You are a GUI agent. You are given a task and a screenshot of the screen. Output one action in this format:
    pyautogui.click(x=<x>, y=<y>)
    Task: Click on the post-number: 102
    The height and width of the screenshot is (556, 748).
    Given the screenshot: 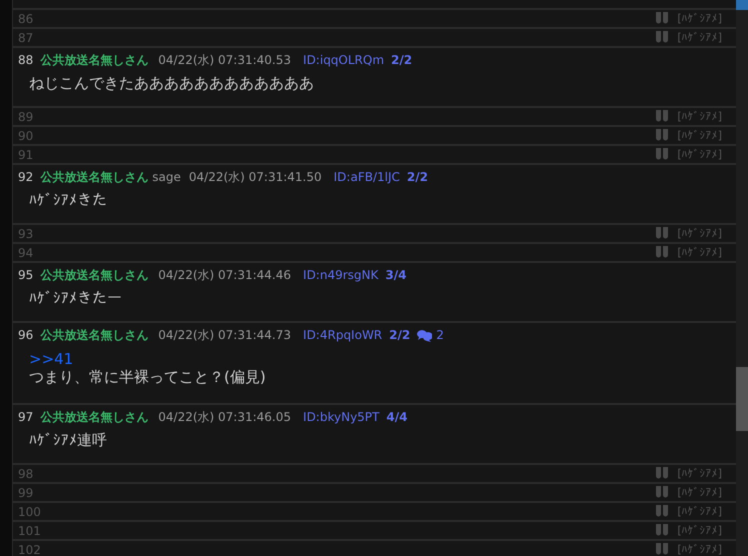 What is the action you would take?
    pyautogui.click(x=30, y=549)
    